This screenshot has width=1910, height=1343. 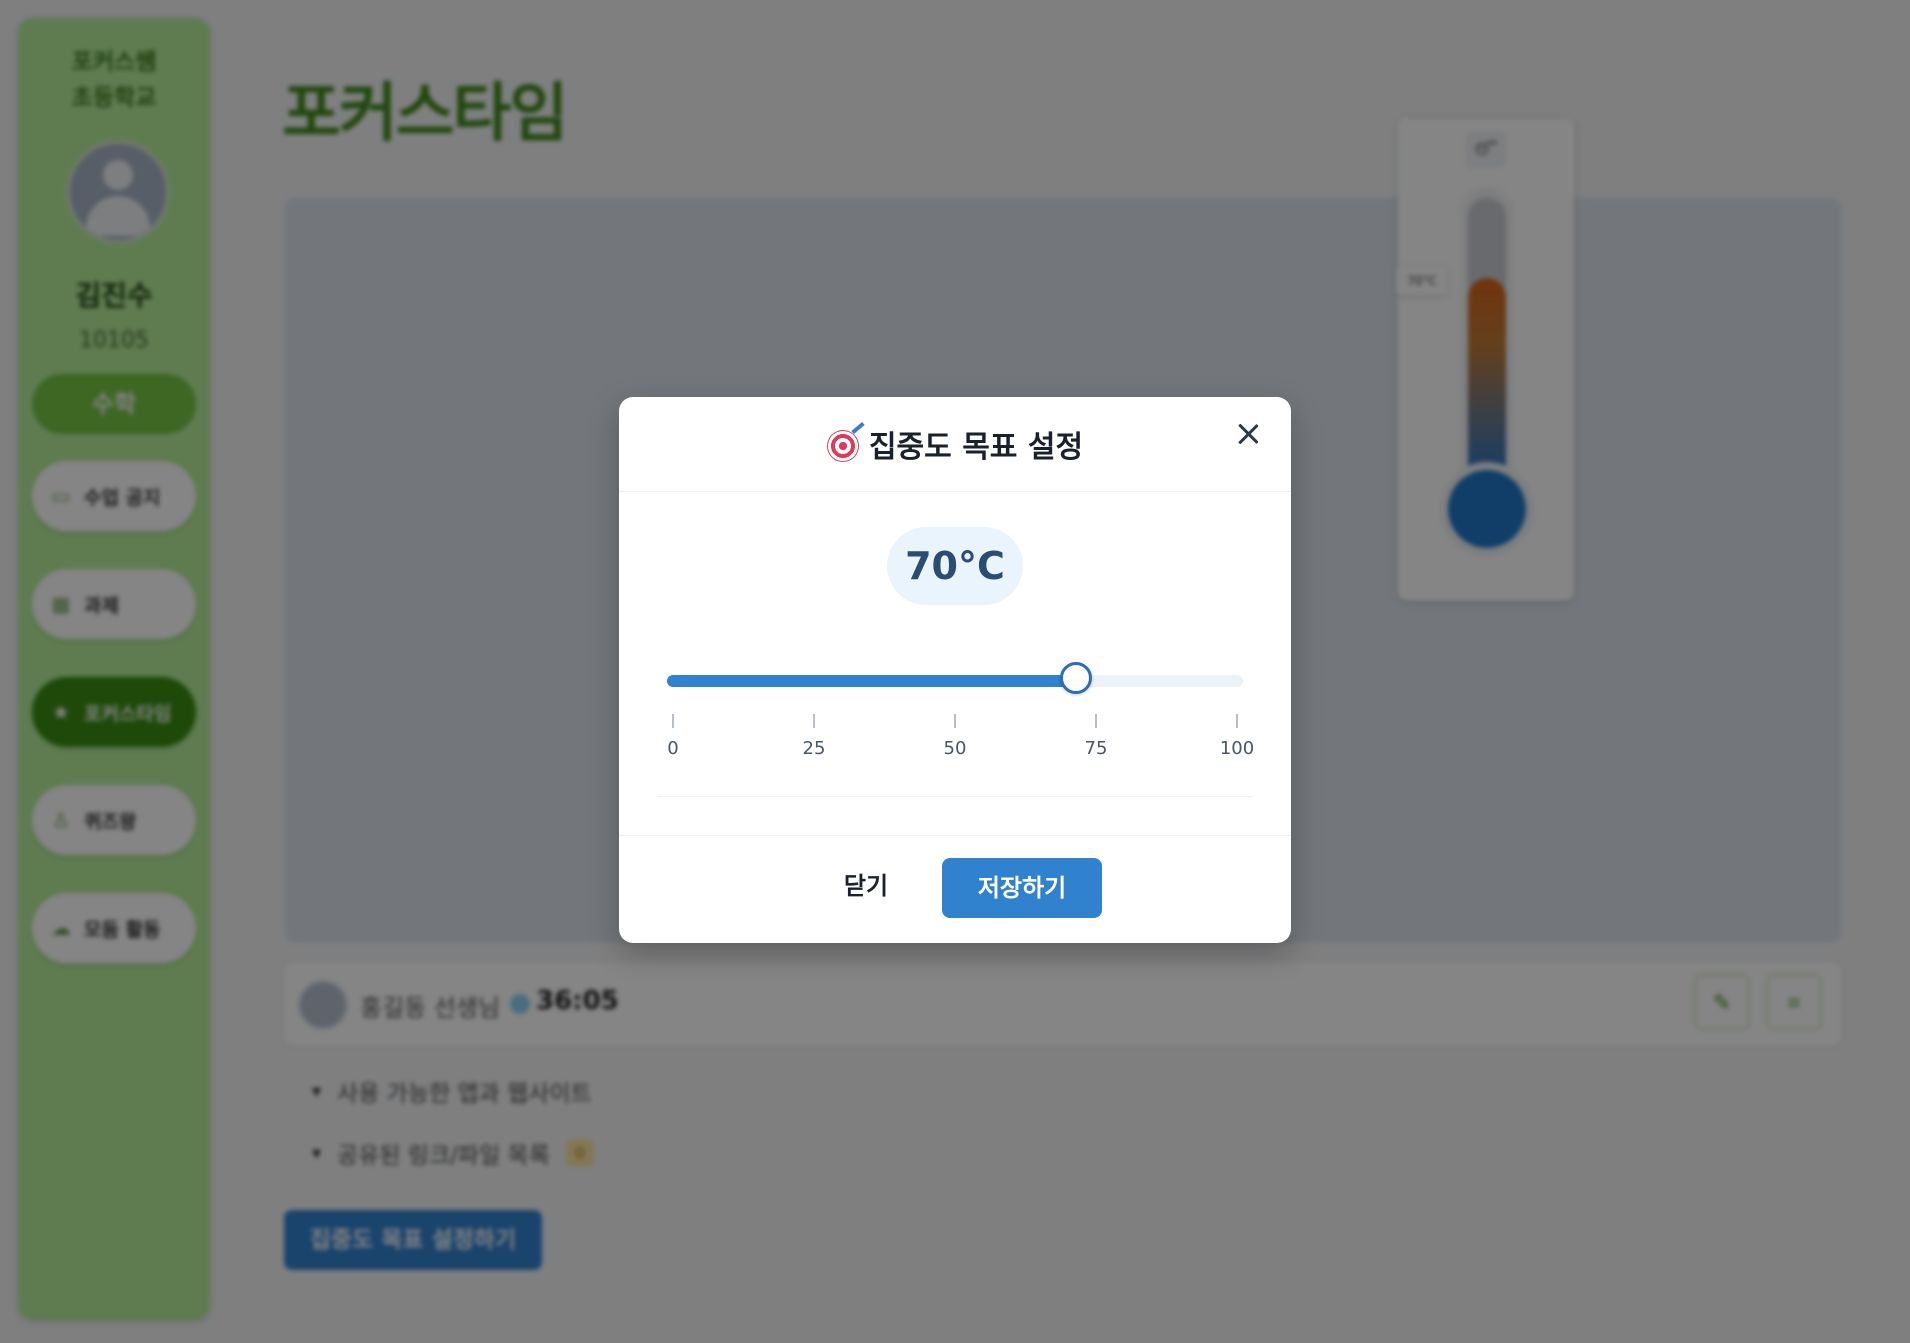 I want to click on save-button: 저장하기, so click(x=1022, y=888).